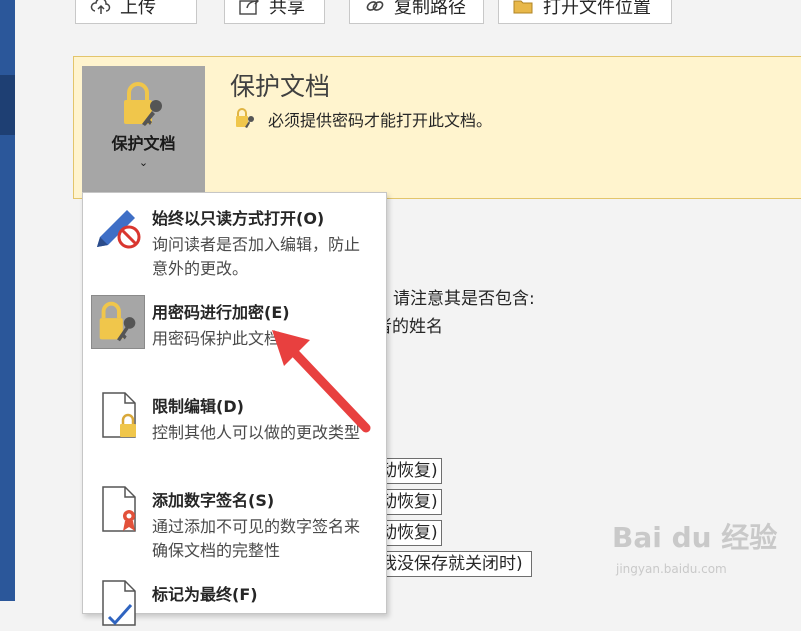 This screenshot has width=801, height=631. I want to click on menu-item-mark-as-final: 标记为最终(F), so click(234, 598).